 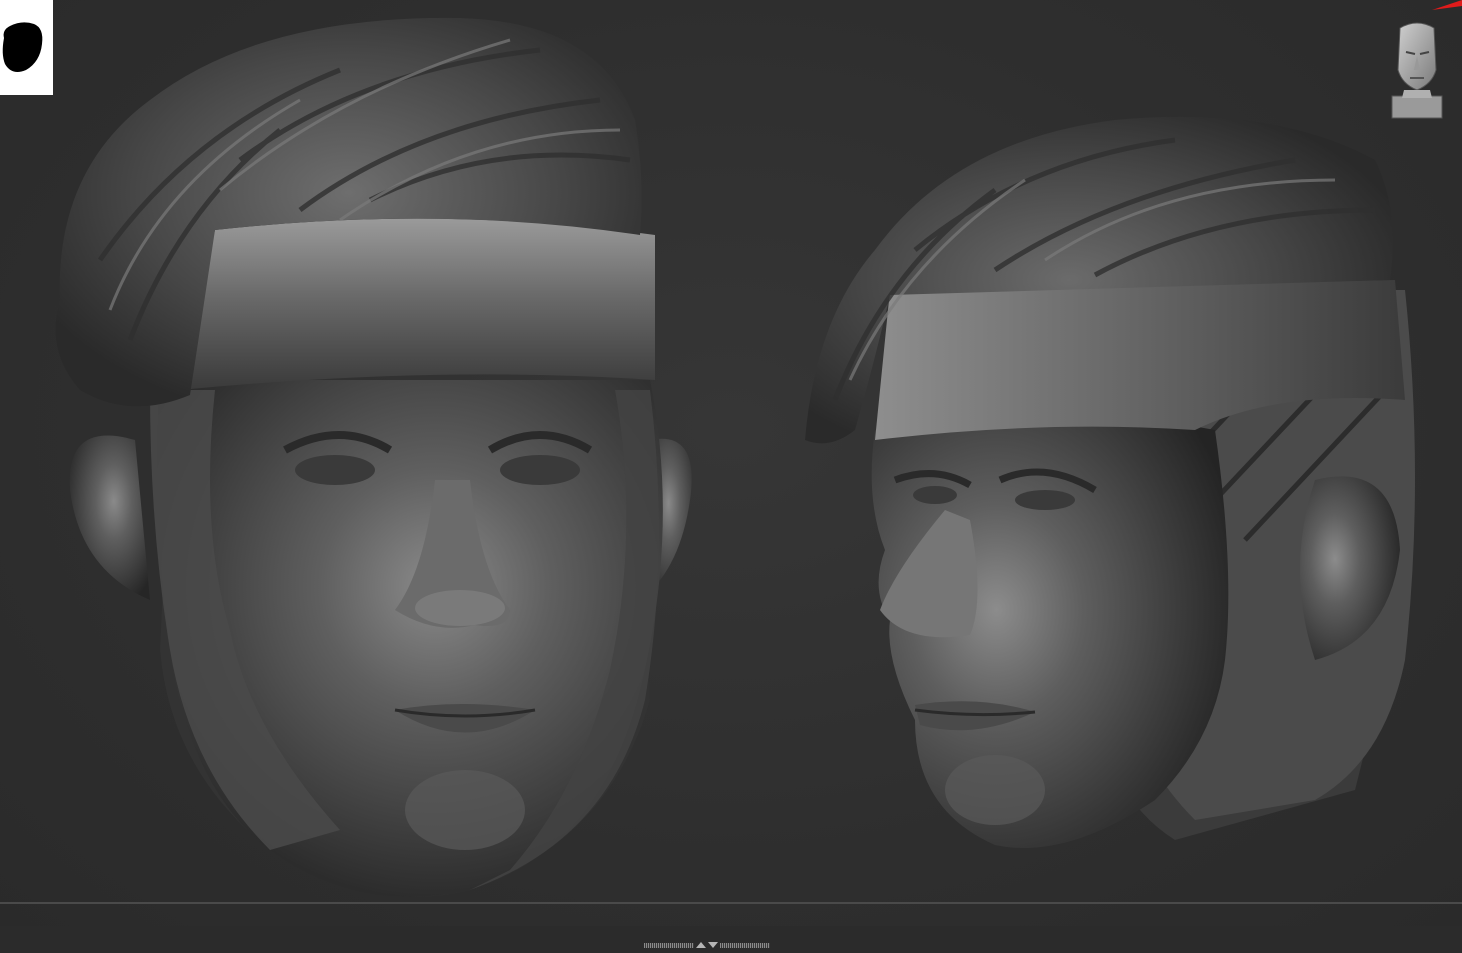 What do you see at coordinates (707, 945) in the screenshot?
I see `splitter-arrows-icon` at bounding box center [707, 945].